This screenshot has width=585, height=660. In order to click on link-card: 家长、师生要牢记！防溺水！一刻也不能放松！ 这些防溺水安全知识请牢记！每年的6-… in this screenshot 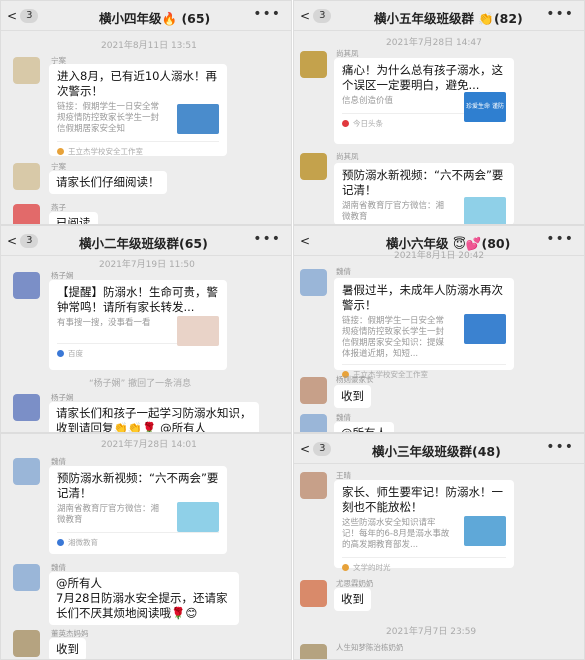, I will do `click(424, 526)`.